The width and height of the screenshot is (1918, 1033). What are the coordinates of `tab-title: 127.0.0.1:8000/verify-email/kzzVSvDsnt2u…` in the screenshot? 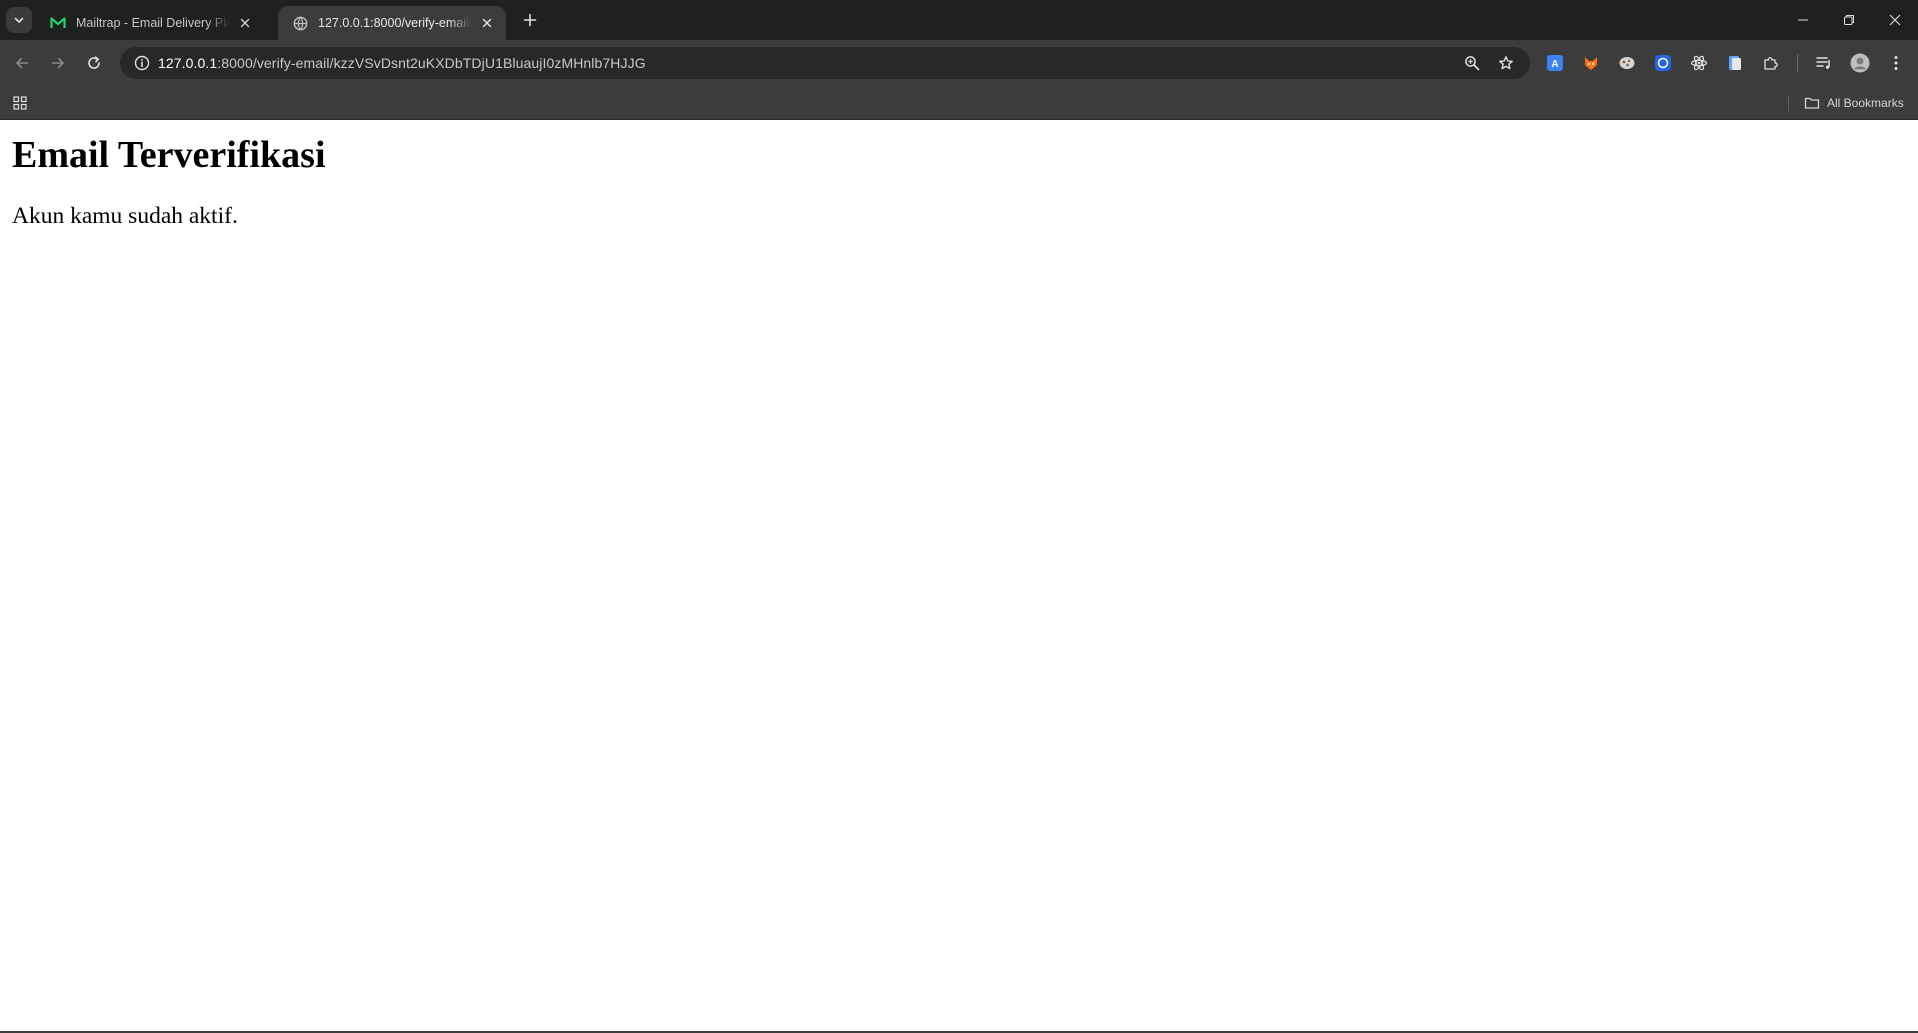 It's located at (395, 23).